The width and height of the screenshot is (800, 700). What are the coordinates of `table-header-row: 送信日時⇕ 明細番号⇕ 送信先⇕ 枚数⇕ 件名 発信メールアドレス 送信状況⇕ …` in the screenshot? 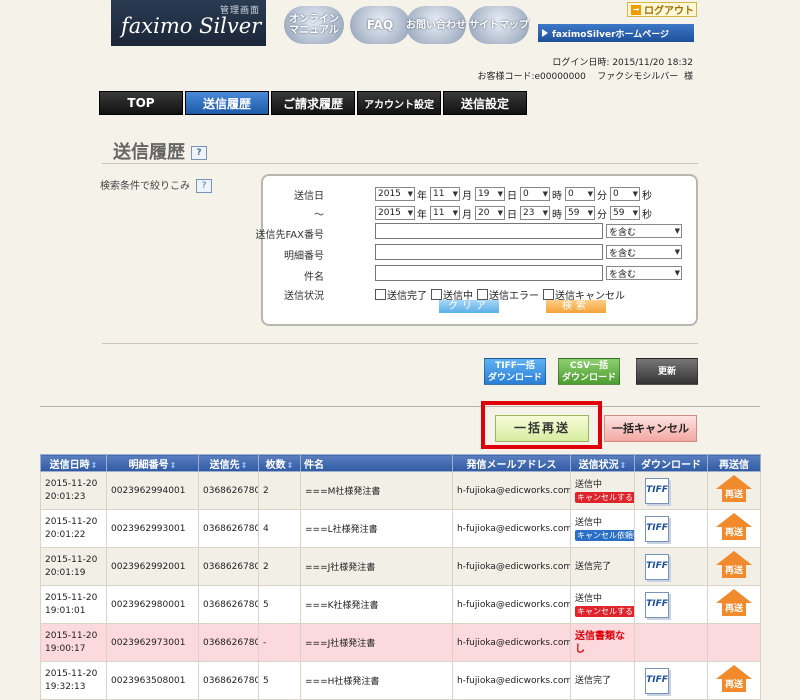 It's located at (400, 463).